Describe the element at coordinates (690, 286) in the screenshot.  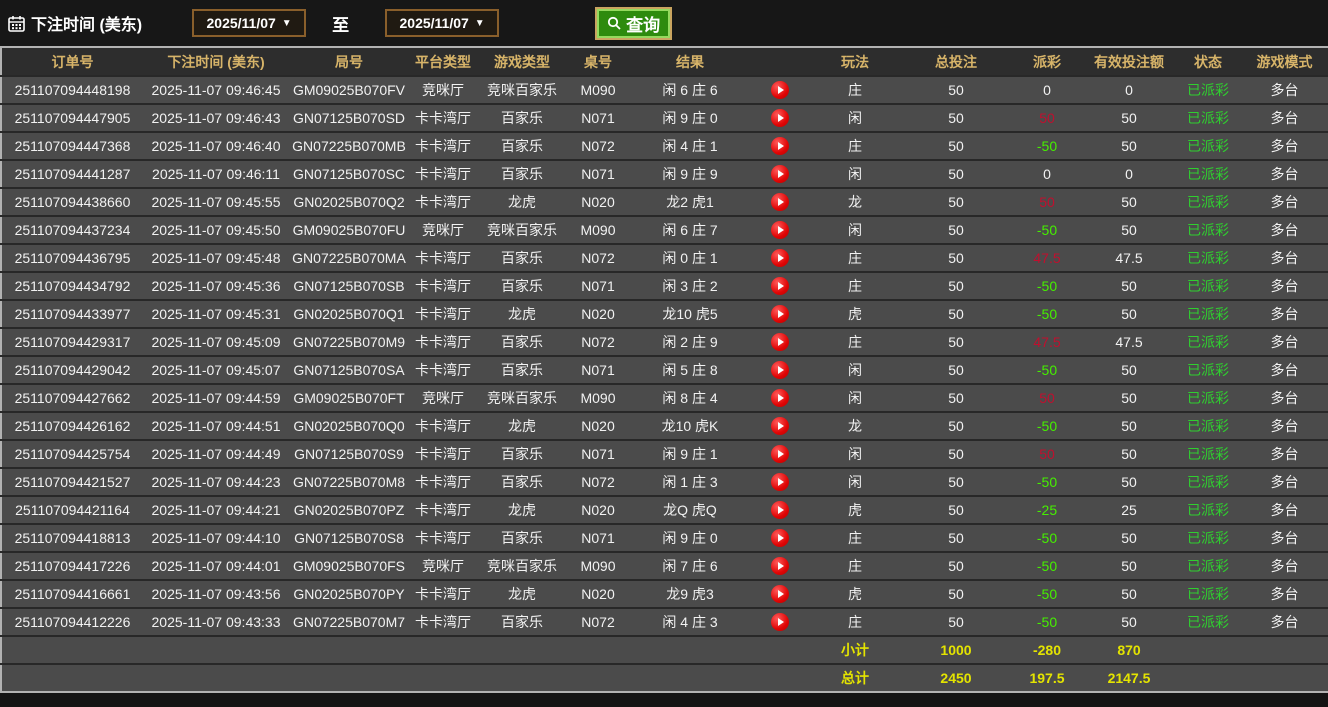
I see `result-cell: 闲 3 庄 2` at that location.